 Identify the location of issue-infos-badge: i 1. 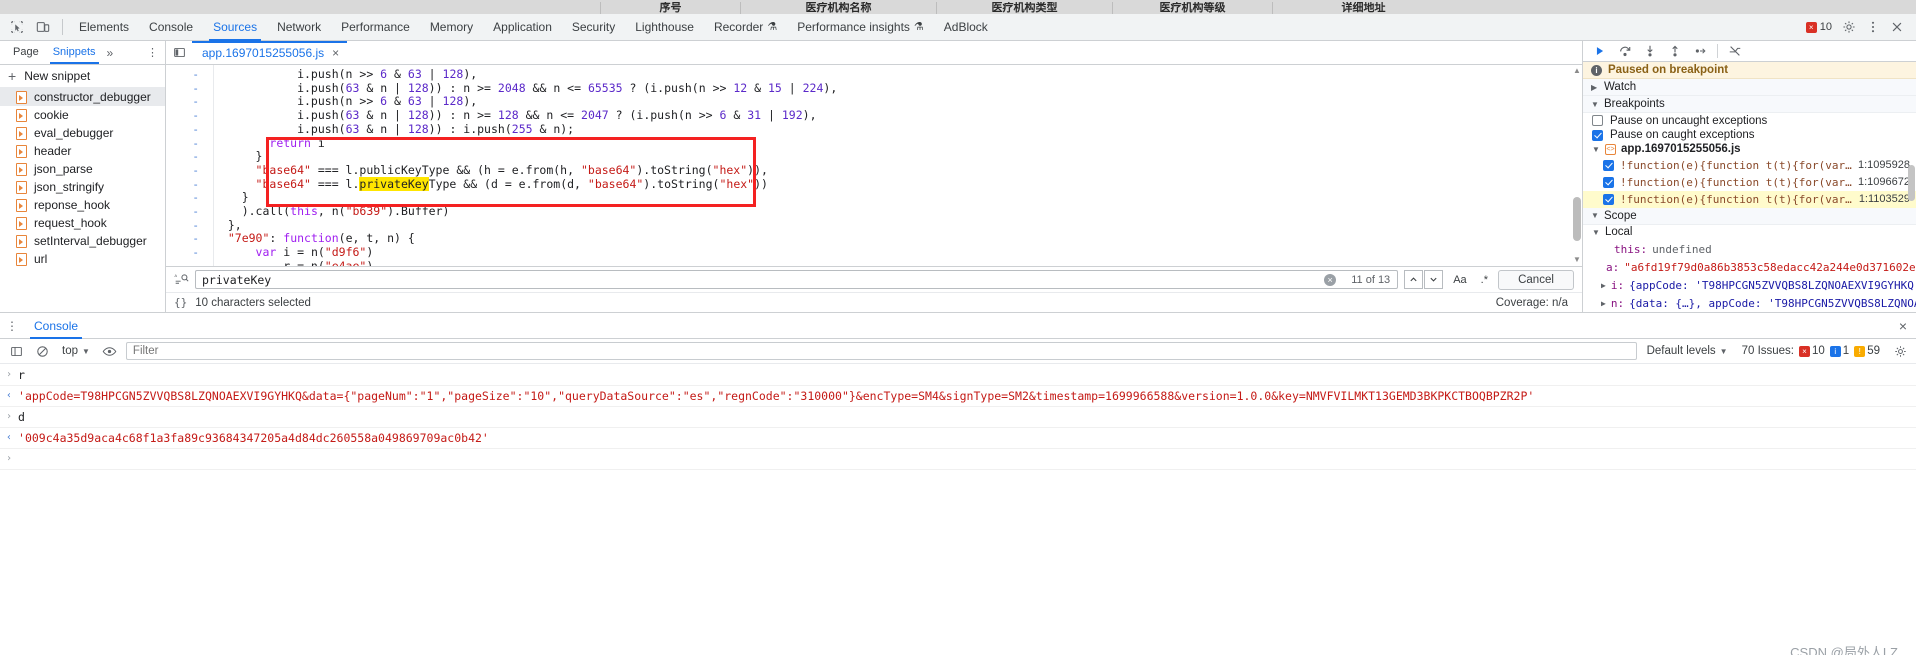
(1839, 351).